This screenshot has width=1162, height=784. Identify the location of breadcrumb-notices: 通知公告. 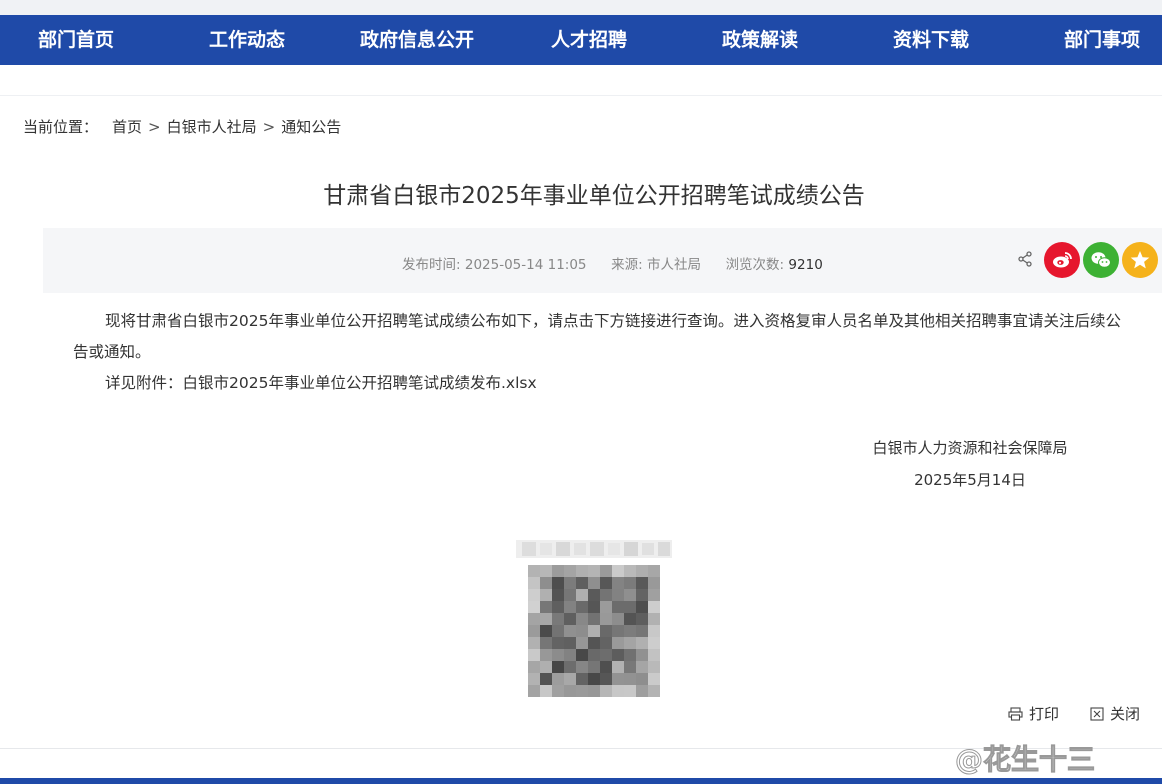
(311, 126).